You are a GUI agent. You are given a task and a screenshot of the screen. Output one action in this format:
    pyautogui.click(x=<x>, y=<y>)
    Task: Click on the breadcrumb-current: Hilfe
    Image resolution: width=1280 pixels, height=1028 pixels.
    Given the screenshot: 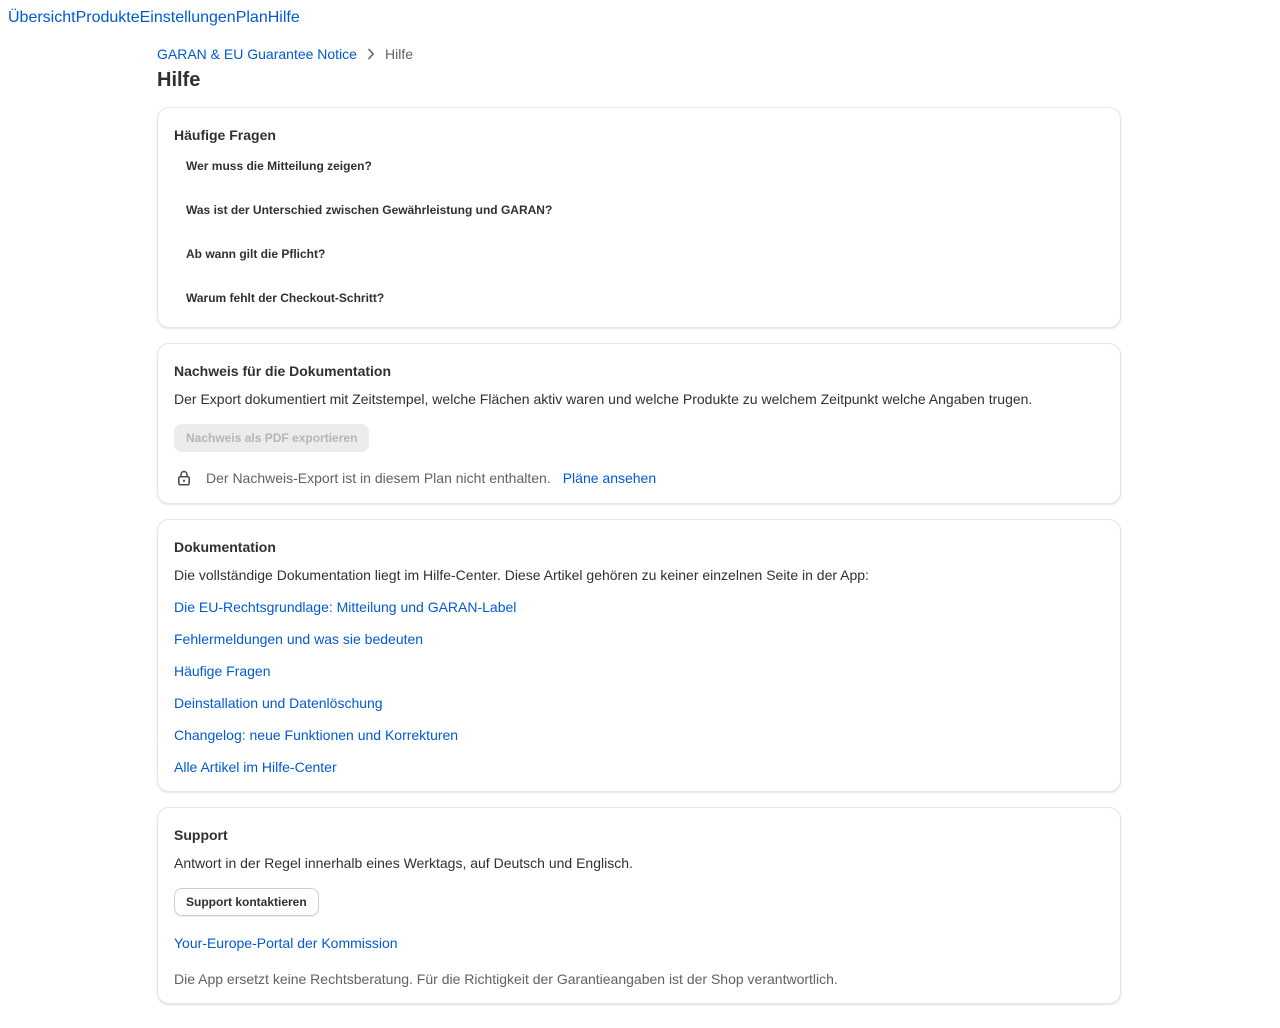 What is the action you would take?
    pyautogui.click(x=398, y=54)
    